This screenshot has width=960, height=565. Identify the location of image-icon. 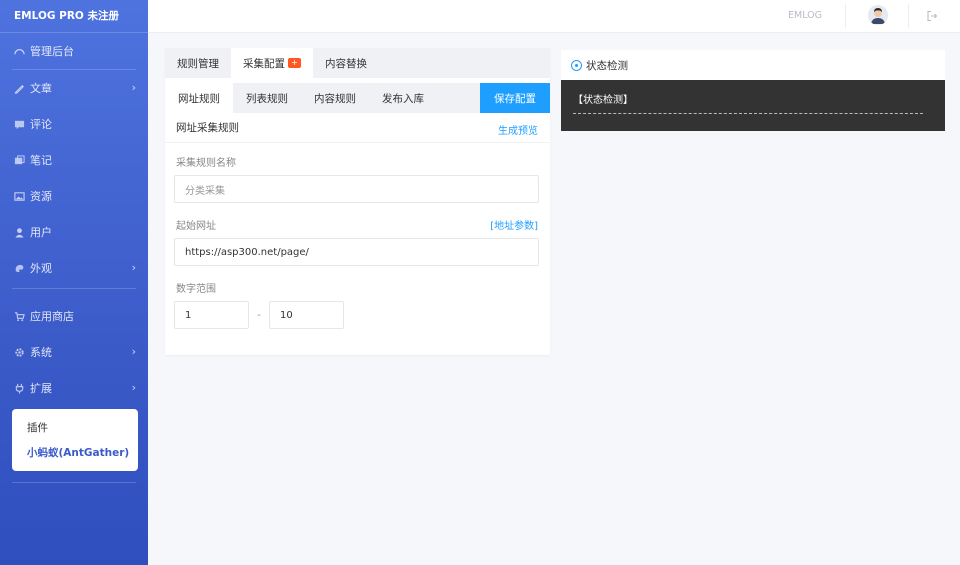
(19, 196).